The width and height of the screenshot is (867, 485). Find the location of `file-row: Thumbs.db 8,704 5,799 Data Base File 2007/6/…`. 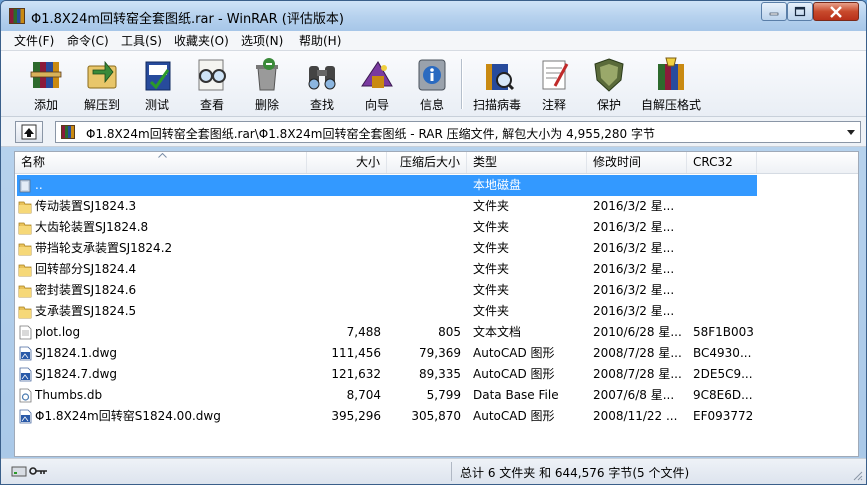

file-row: Thumbs.db 8,704 5,799 Data Base File 2007/6/… is located at coordinates (436, 395).